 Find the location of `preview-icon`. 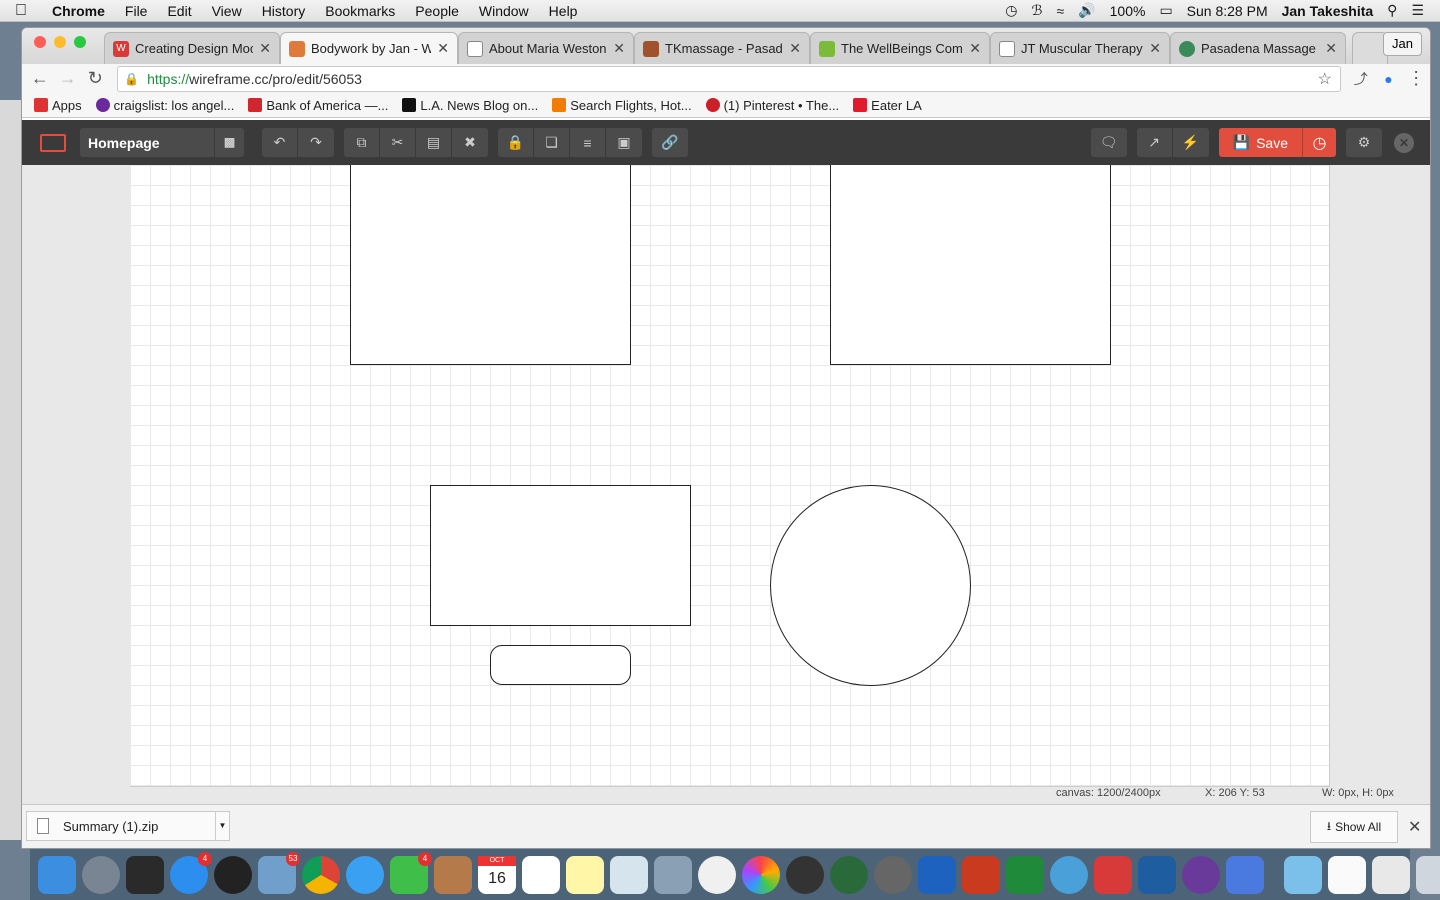

preview-icon is located at coordinates (629, 874).